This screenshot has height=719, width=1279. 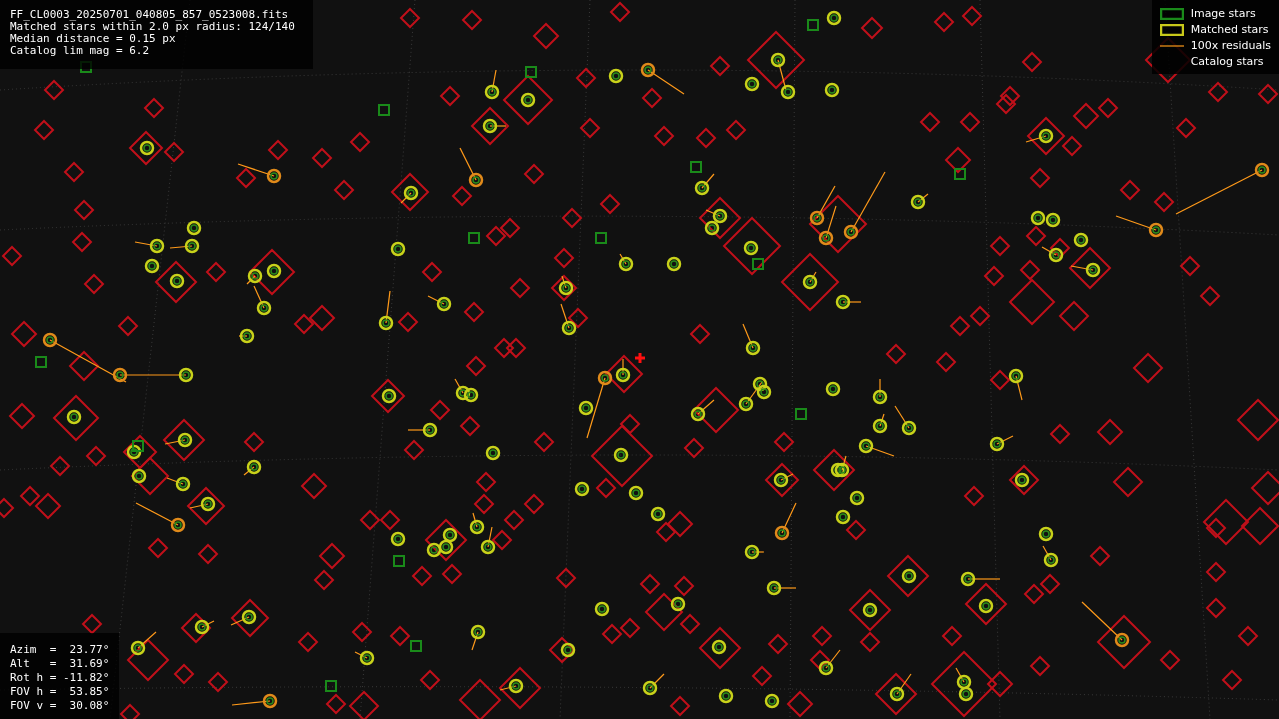 What do you see at coordinates (1223, 14) in the screenshot?
I see `legend-label: Image stars` at bounding box center [1223, 14].